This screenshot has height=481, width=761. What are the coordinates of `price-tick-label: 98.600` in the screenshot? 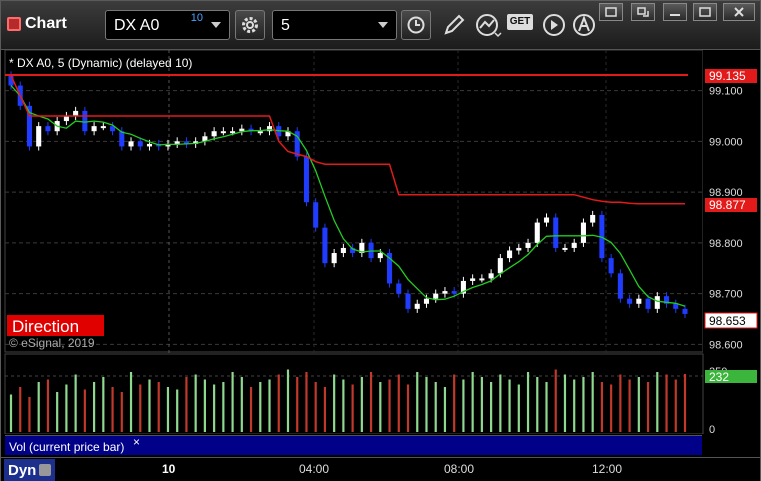 It's located at (726, 345).